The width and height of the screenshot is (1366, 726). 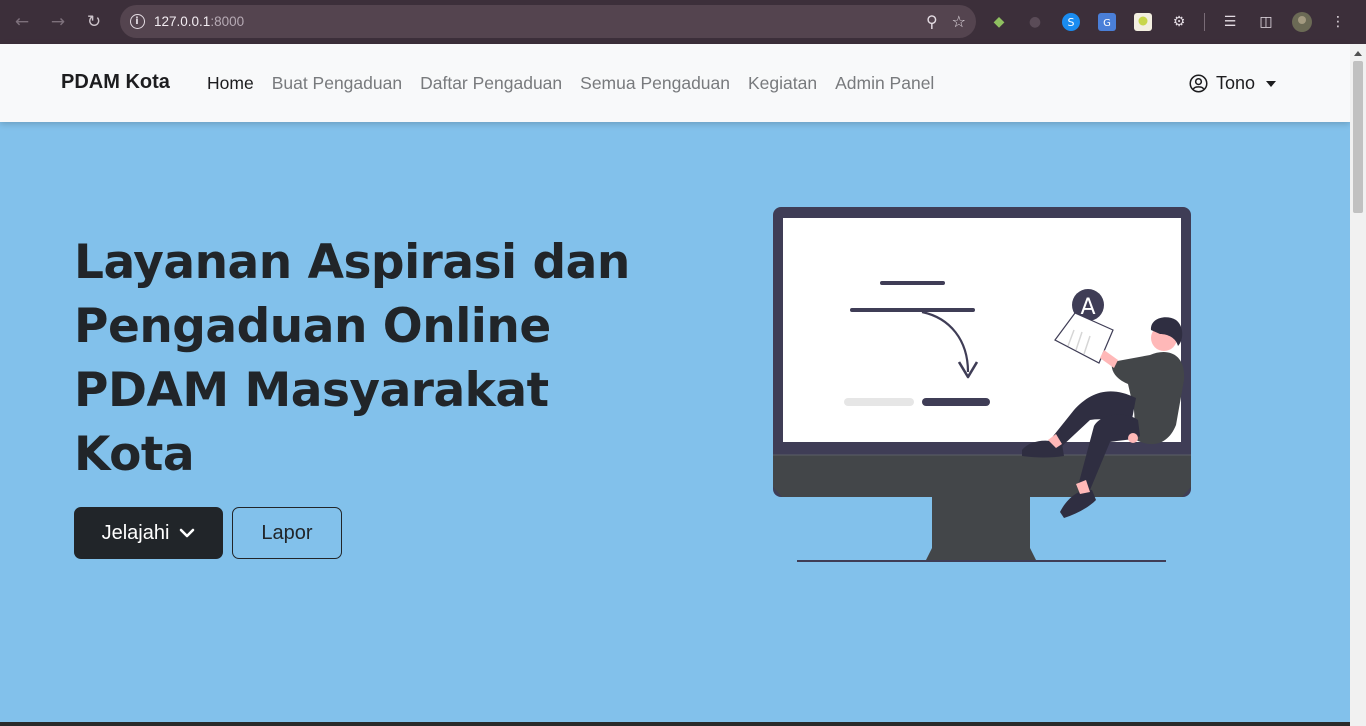 I want to click on user-circle-icon, so click(x=1198, y=83).